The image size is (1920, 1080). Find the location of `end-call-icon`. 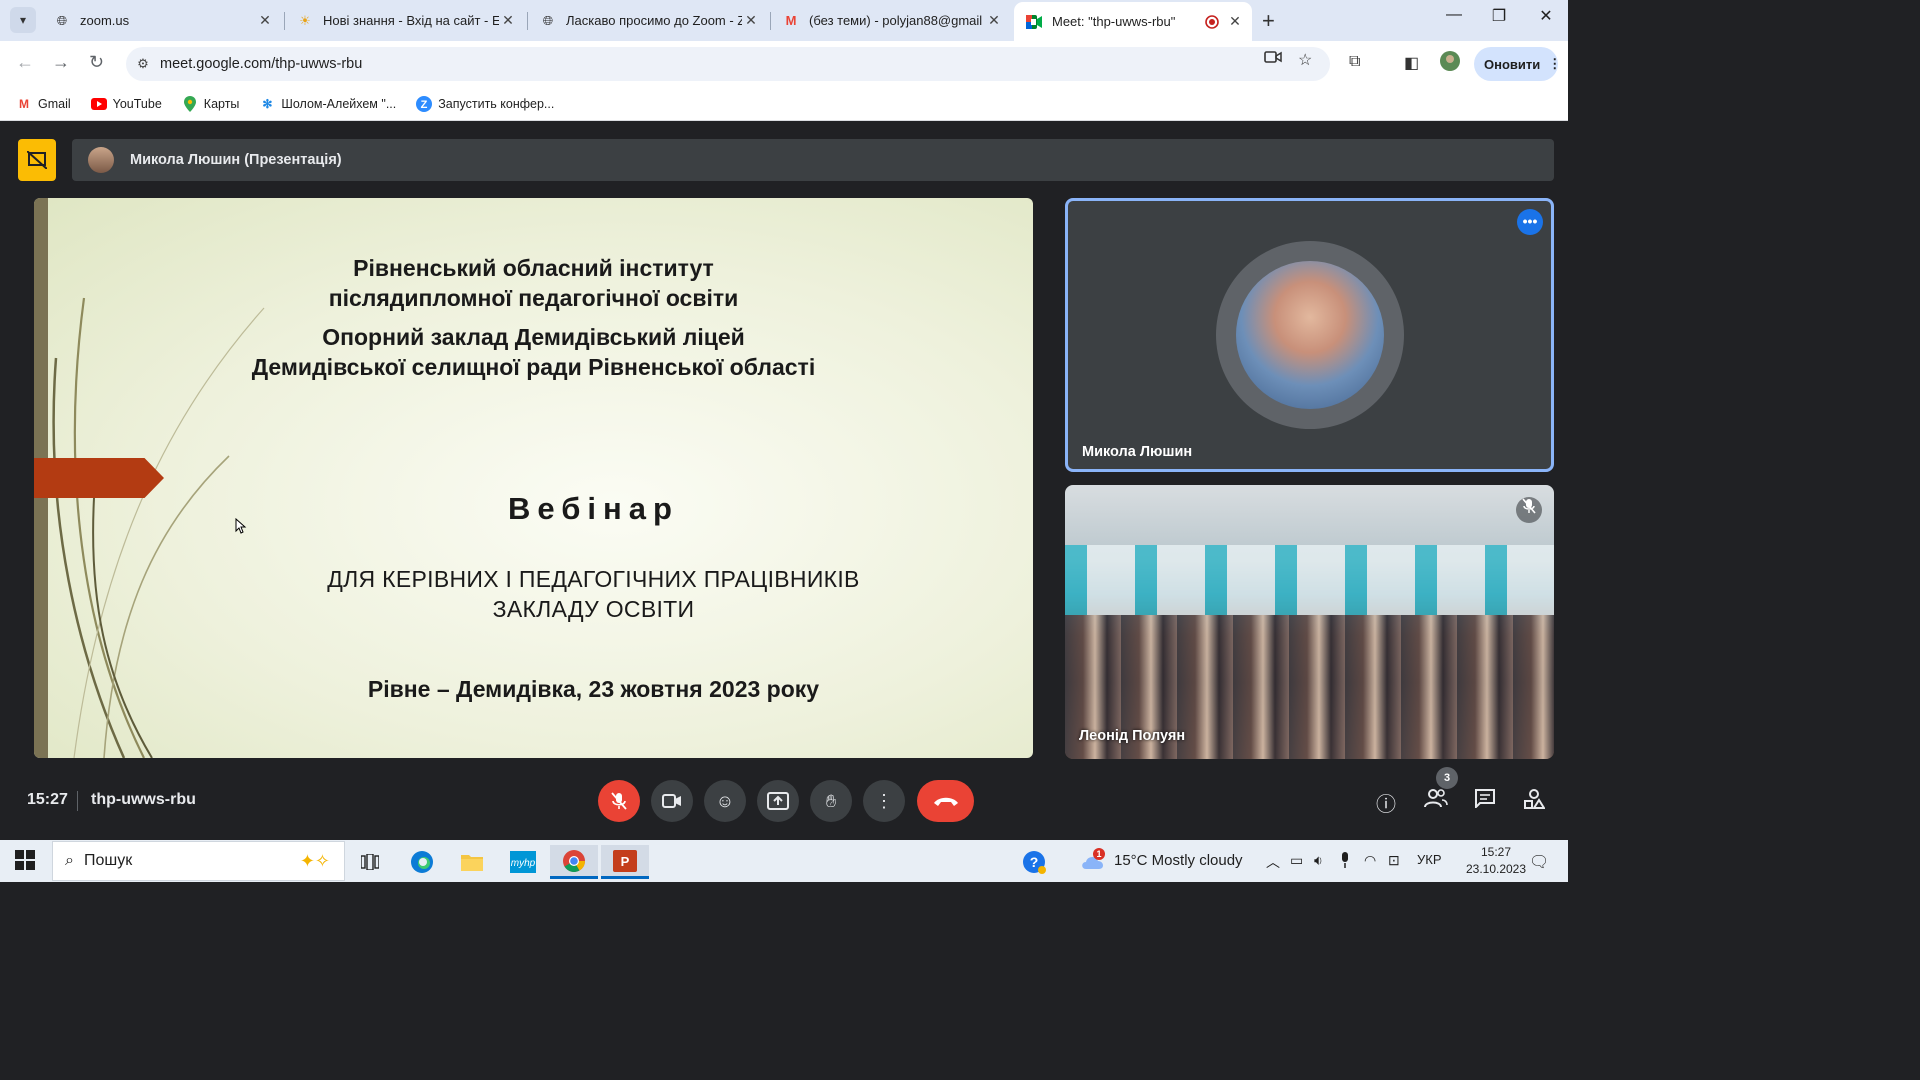

end-call-icon is located at coordinates (945, 801).